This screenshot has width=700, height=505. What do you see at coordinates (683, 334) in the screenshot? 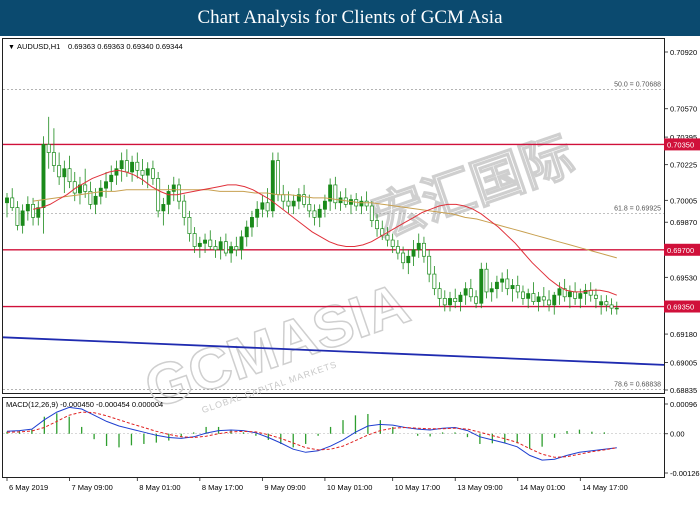
I see `price-tick-label: 0.69180` at bounding box center [683, 334].